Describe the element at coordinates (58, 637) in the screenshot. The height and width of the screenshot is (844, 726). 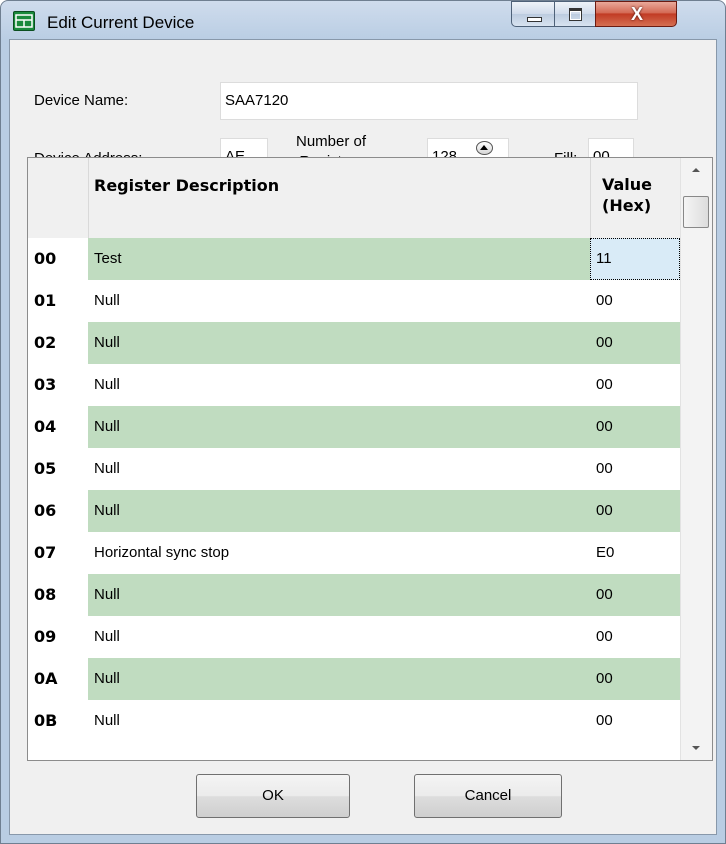
I see `register-number: 09` at that location.